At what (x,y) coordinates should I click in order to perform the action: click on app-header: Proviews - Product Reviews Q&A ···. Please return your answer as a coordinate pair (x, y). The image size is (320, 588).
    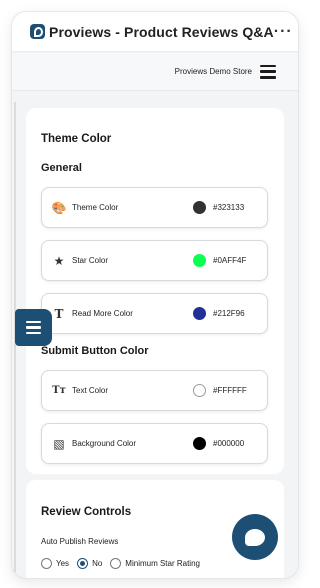
    Looking at the image, I should click on (155, 32).